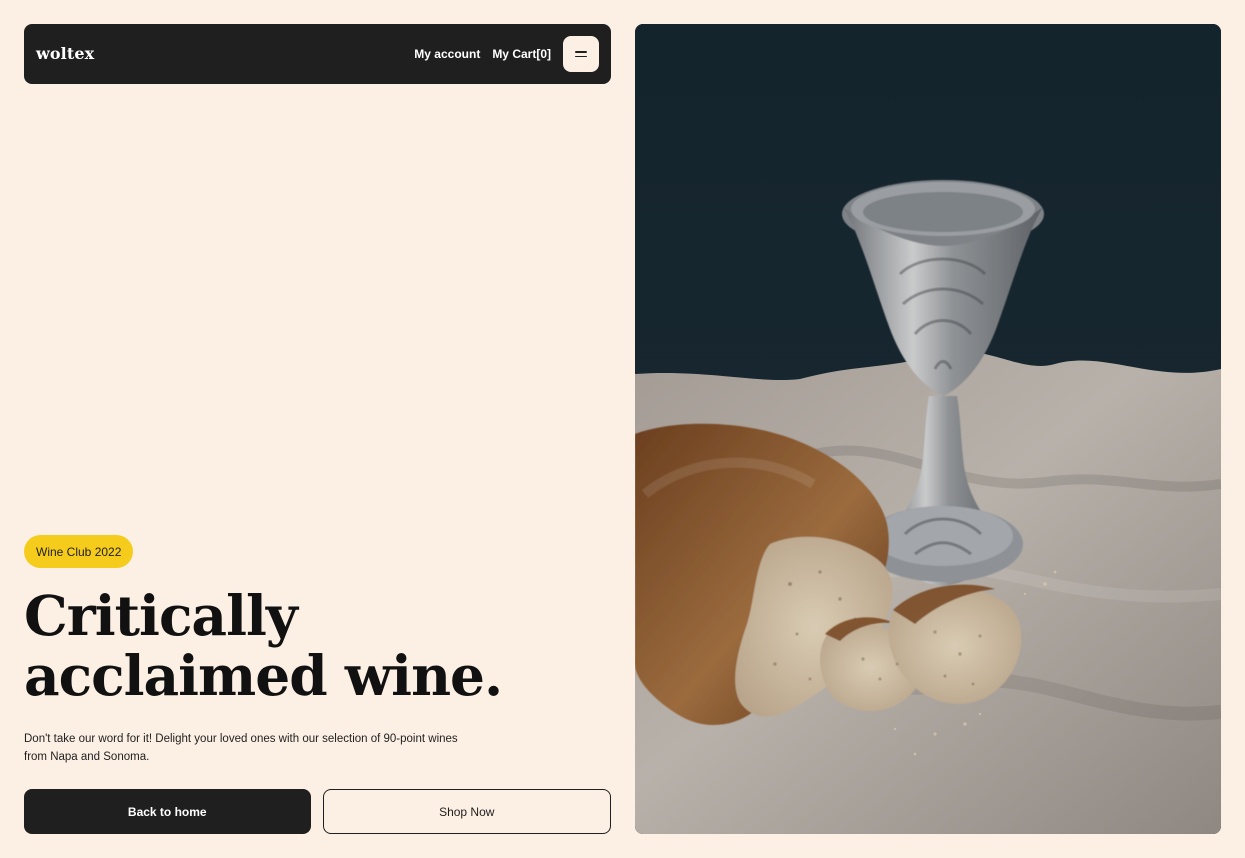 The image size is (1245, 858). I want to click on hero-description-line-2: from Napa and Sonoma., so click(87, 757).